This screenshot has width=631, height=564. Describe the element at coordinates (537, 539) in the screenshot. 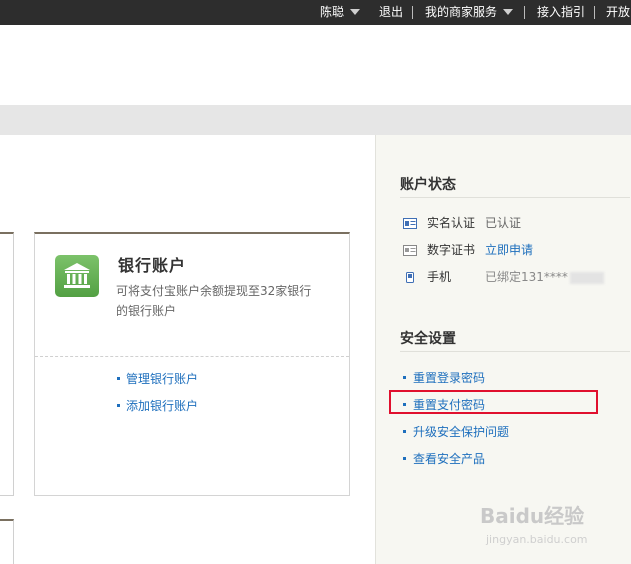

I see `baidu-watermark-url: jingyan.baidu.com` at that location.